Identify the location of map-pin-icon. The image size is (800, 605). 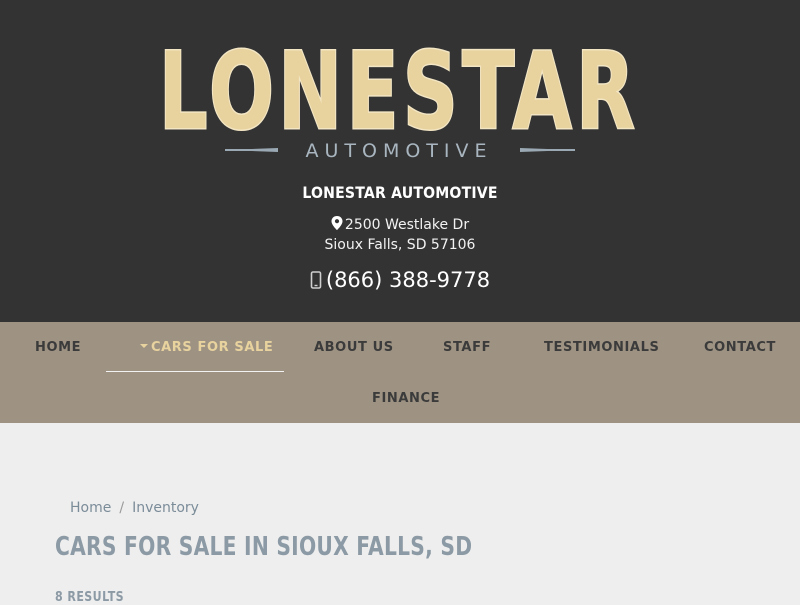
(337, 223).